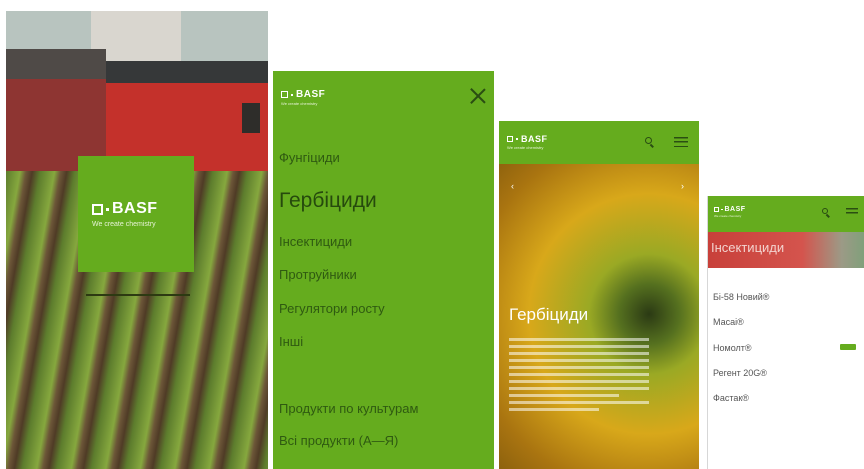  Describe the element at coordinates (848, 347) in the screenshot. I see `new-badge` at that location.